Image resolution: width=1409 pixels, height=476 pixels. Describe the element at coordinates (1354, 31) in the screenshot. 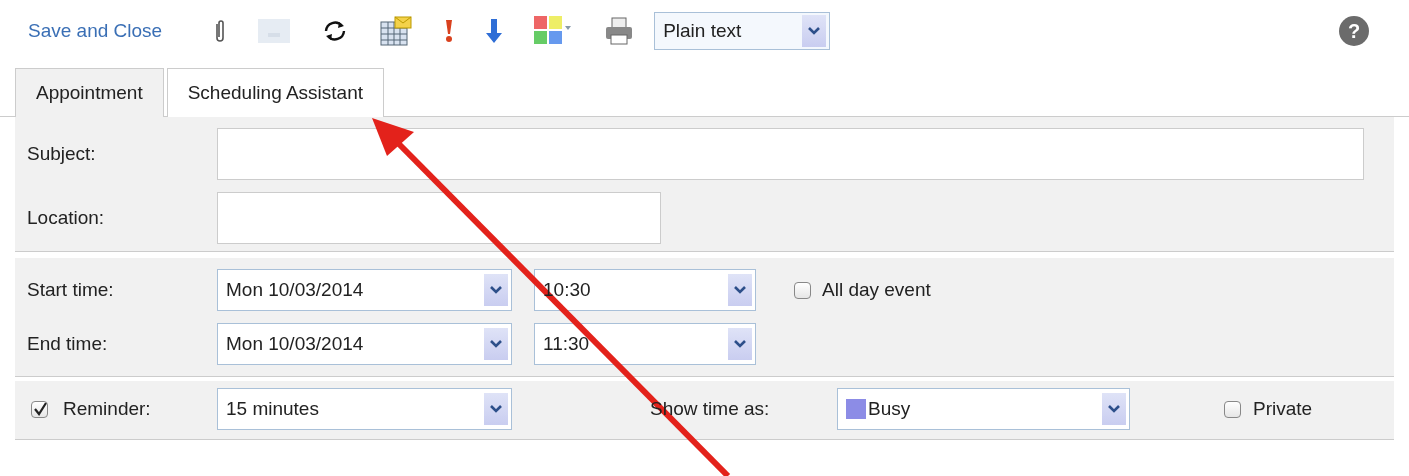

I see `help-button: ?` at that location.